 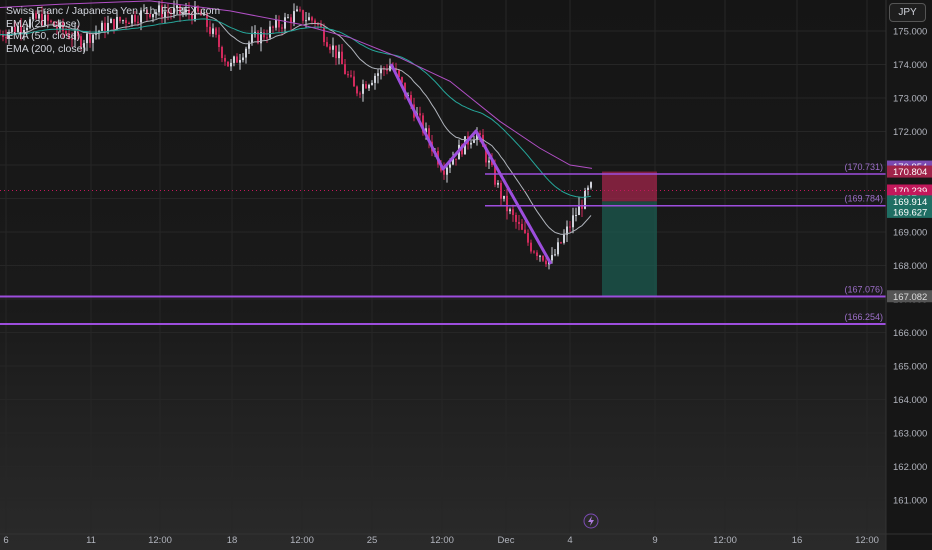 I want to click on x-tick-label: 6, so click(x=5, y=540).